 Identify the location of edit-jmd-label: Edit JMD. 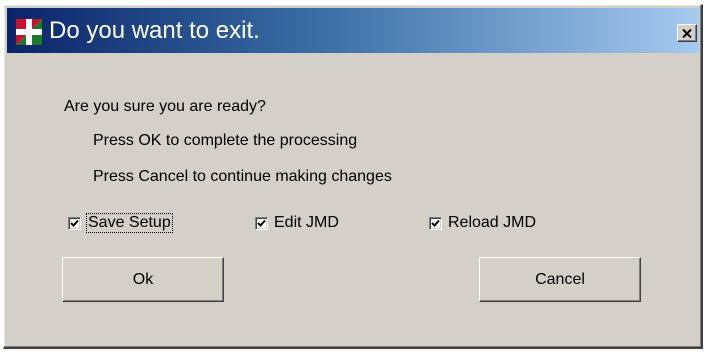
(306, 223).